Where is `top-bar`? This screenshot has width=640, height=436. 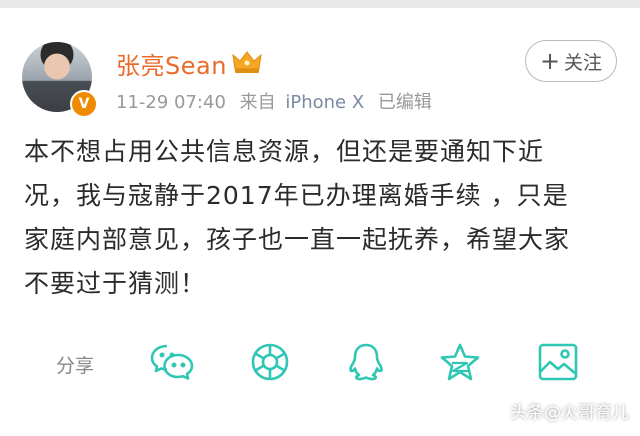
top-bar is located at coordinates (320, 4).